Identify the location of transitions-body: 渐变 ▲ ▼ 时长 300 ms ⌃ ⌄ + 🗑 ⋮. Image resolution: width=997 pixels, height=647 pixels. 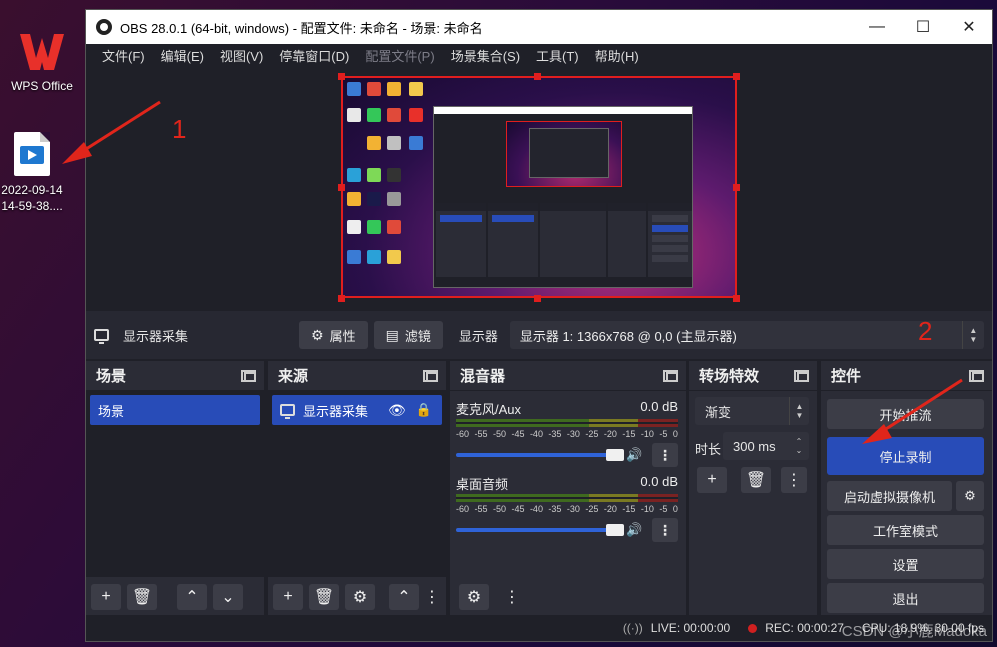
(753, 504).